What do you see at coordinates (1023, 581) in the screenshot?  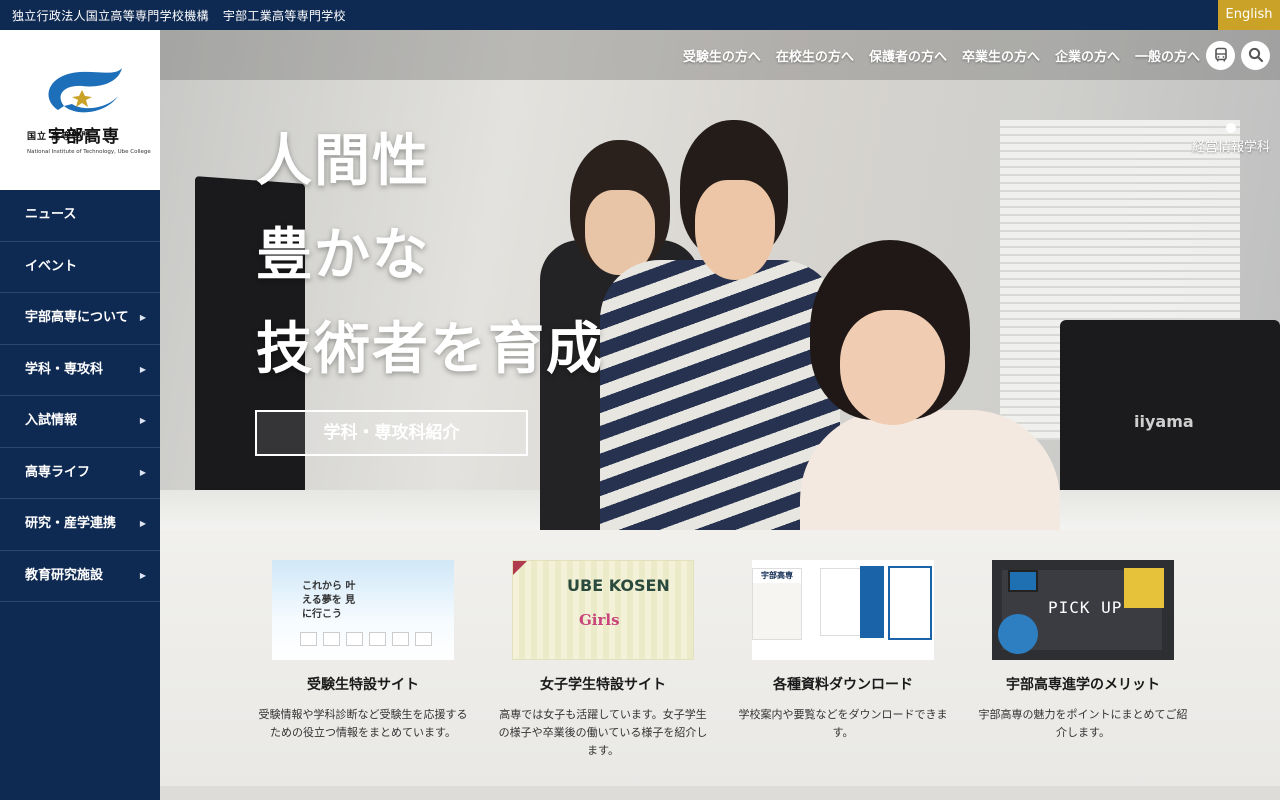 I see `tv-icon` at bounding box center [1023, 581].